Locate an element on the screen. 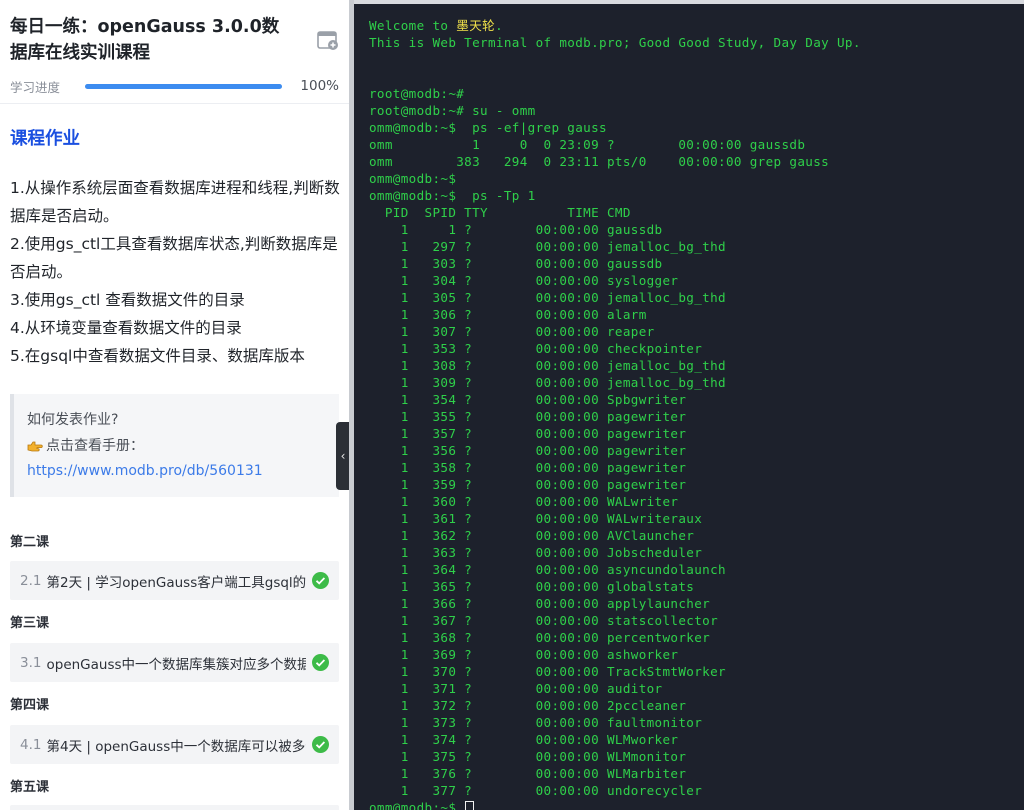 Image resolution: width=1024 pixels, height=810 pixels. terminal-line: 1 375 ? 00:00:00 WLMmonitor is located at coordinates (528, 756).